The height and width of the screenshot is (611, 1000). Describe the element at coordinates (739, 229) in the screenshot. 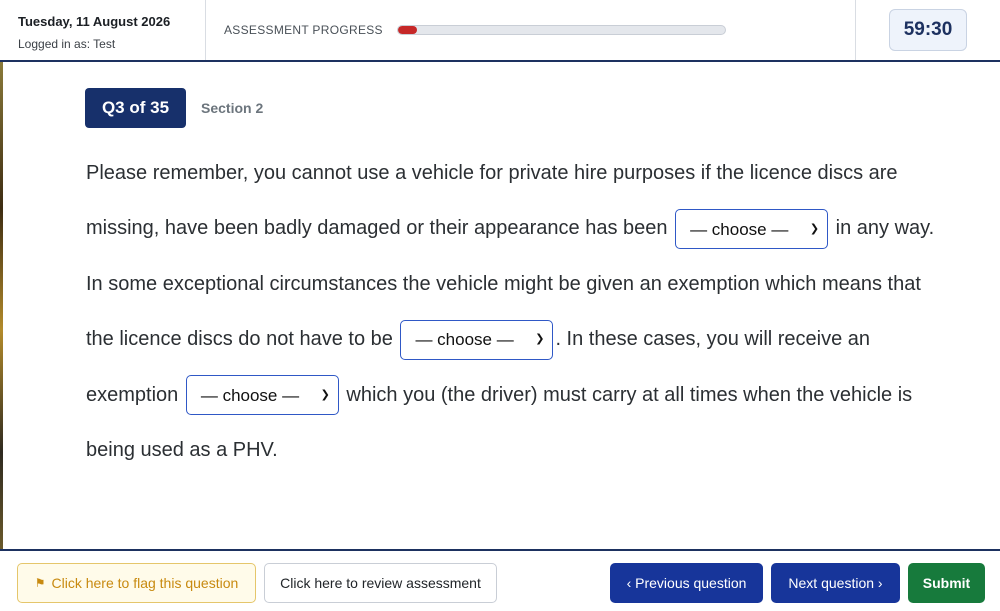

I see `select-1-value: — choose —` at that location.